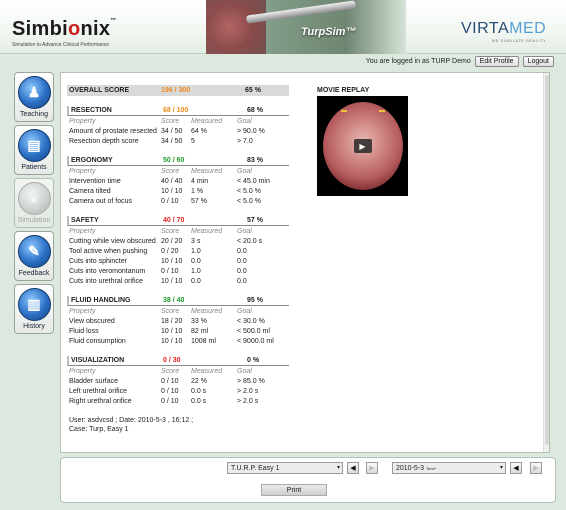  What do you see at coordinates (106, 281) in the screenshot?
I see `row-property: Cuts into urethral orifice` at bounding box center [106, 281].